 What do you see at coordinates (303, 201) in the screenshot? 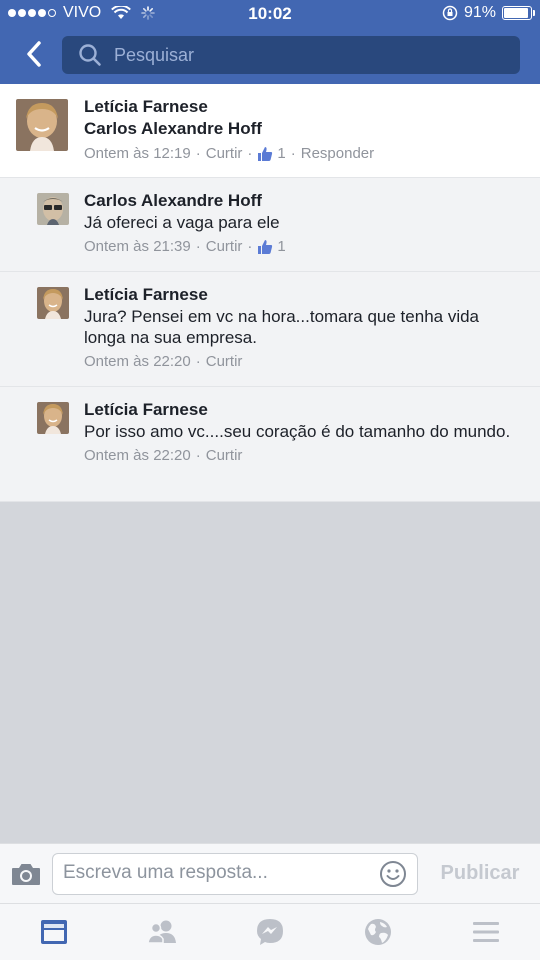
I see `comment-author: Carlos Alexandre Hoff` at bounding box center [303, 201].